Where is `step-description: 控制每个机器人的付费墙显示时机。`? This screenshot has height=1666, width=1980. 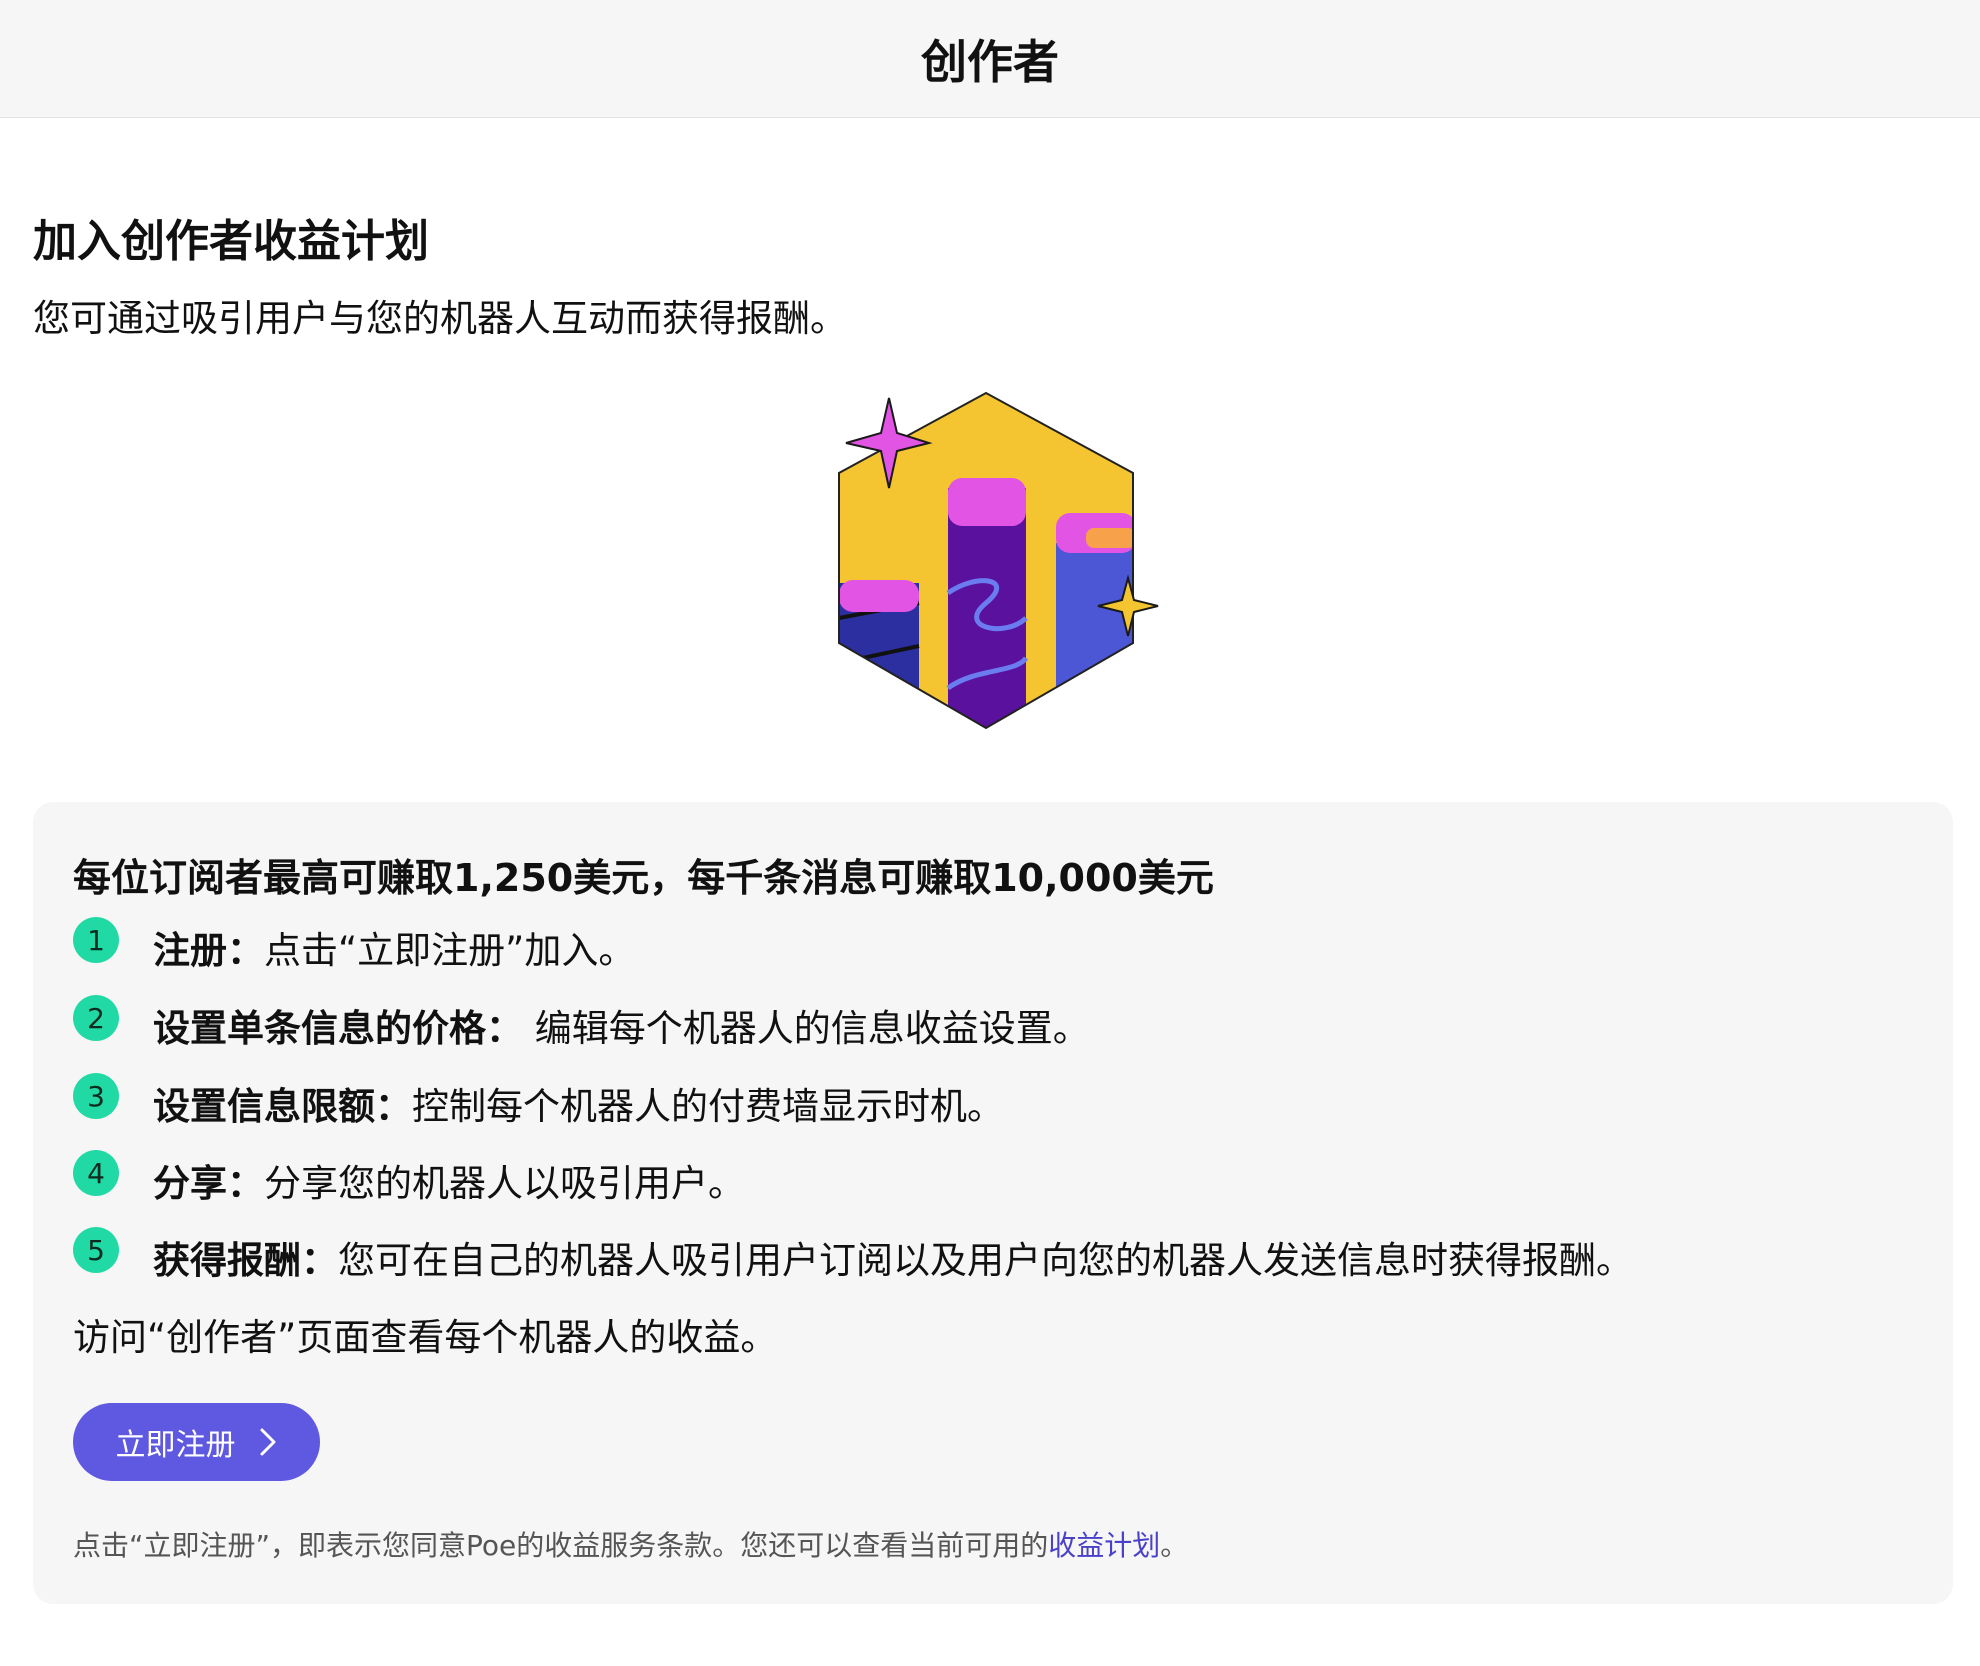 step-description: 控制每个机器人的付费墙显示时机。 is located at coordinates (708, 1106).